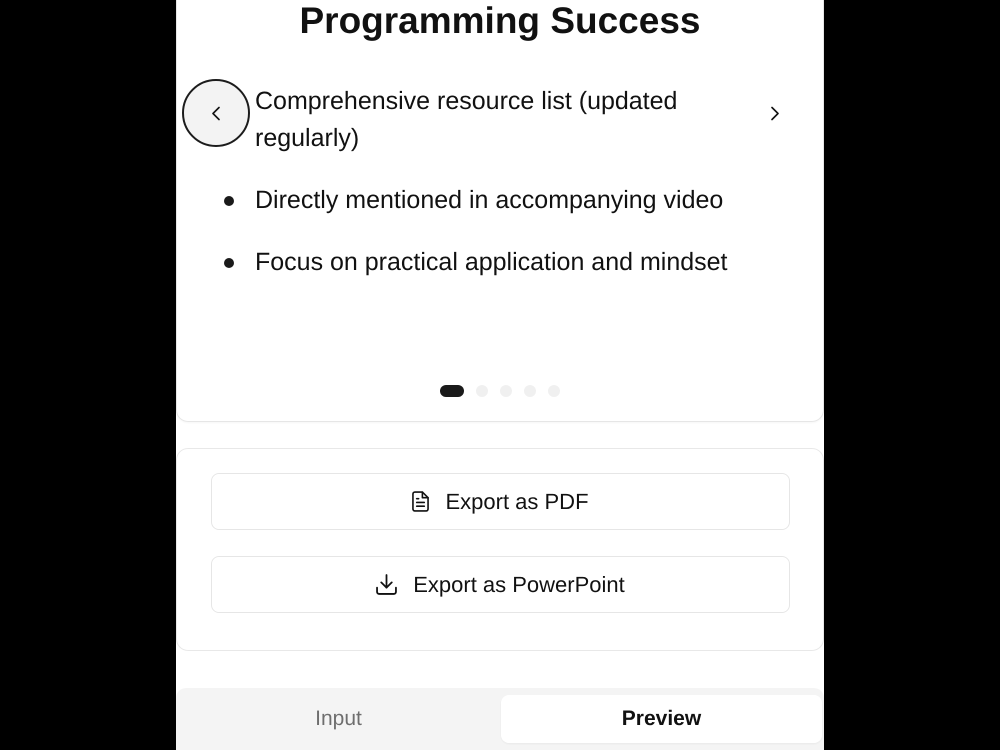  What do you see at coordinates (500, 584) in the screenshot?
I see `export-button: Export as PowerPoint` at bounding box center [500, 584].